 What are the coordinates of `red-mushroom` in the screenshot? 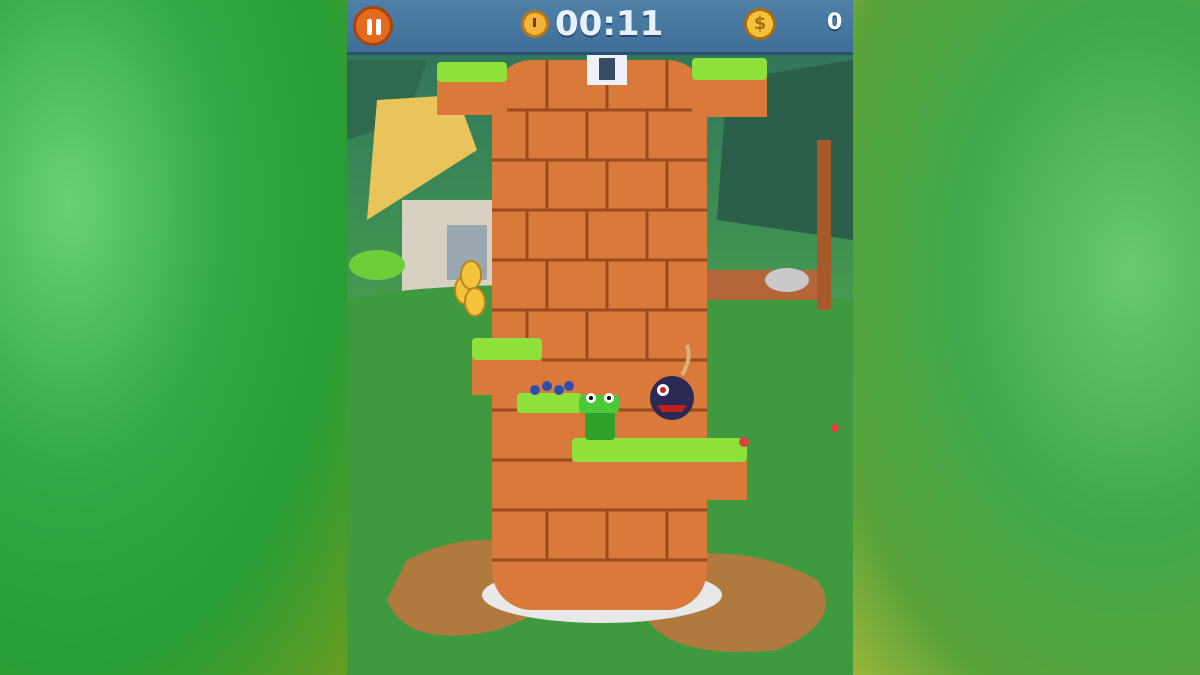 It's located at (744, 442).